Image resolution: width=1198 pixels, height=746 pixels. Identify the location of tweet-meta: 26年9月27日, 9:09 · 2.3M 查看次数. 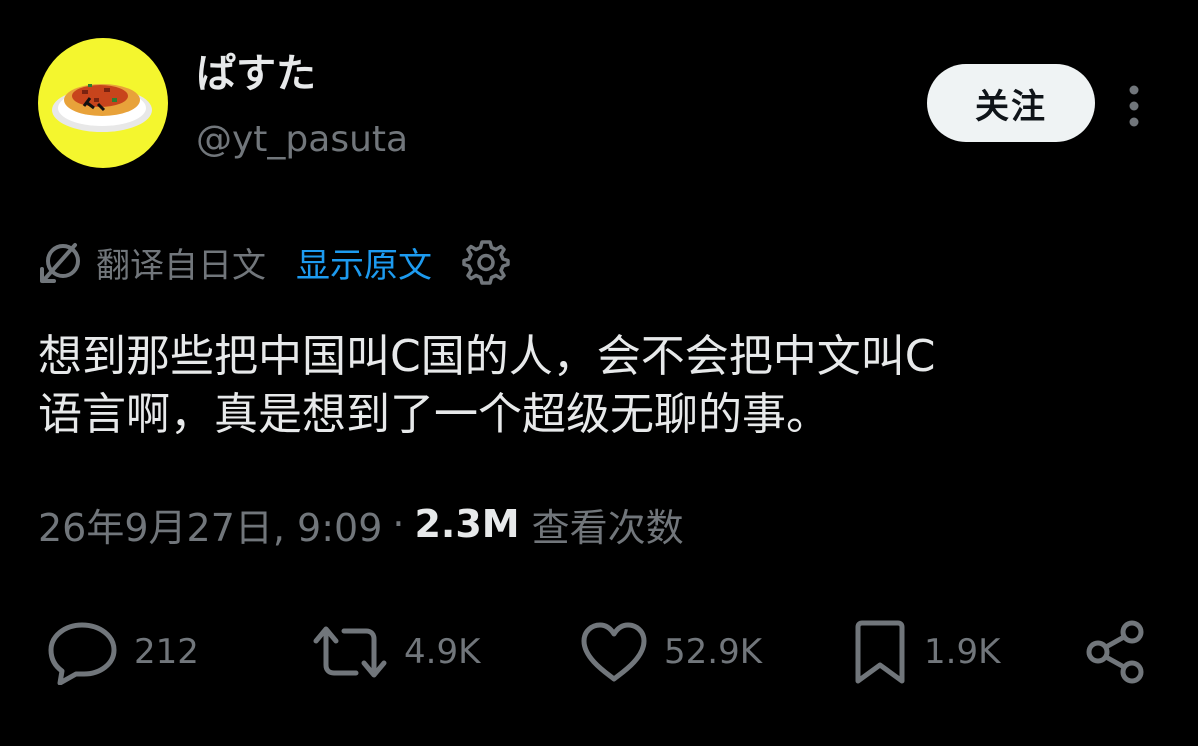
(361, 524).